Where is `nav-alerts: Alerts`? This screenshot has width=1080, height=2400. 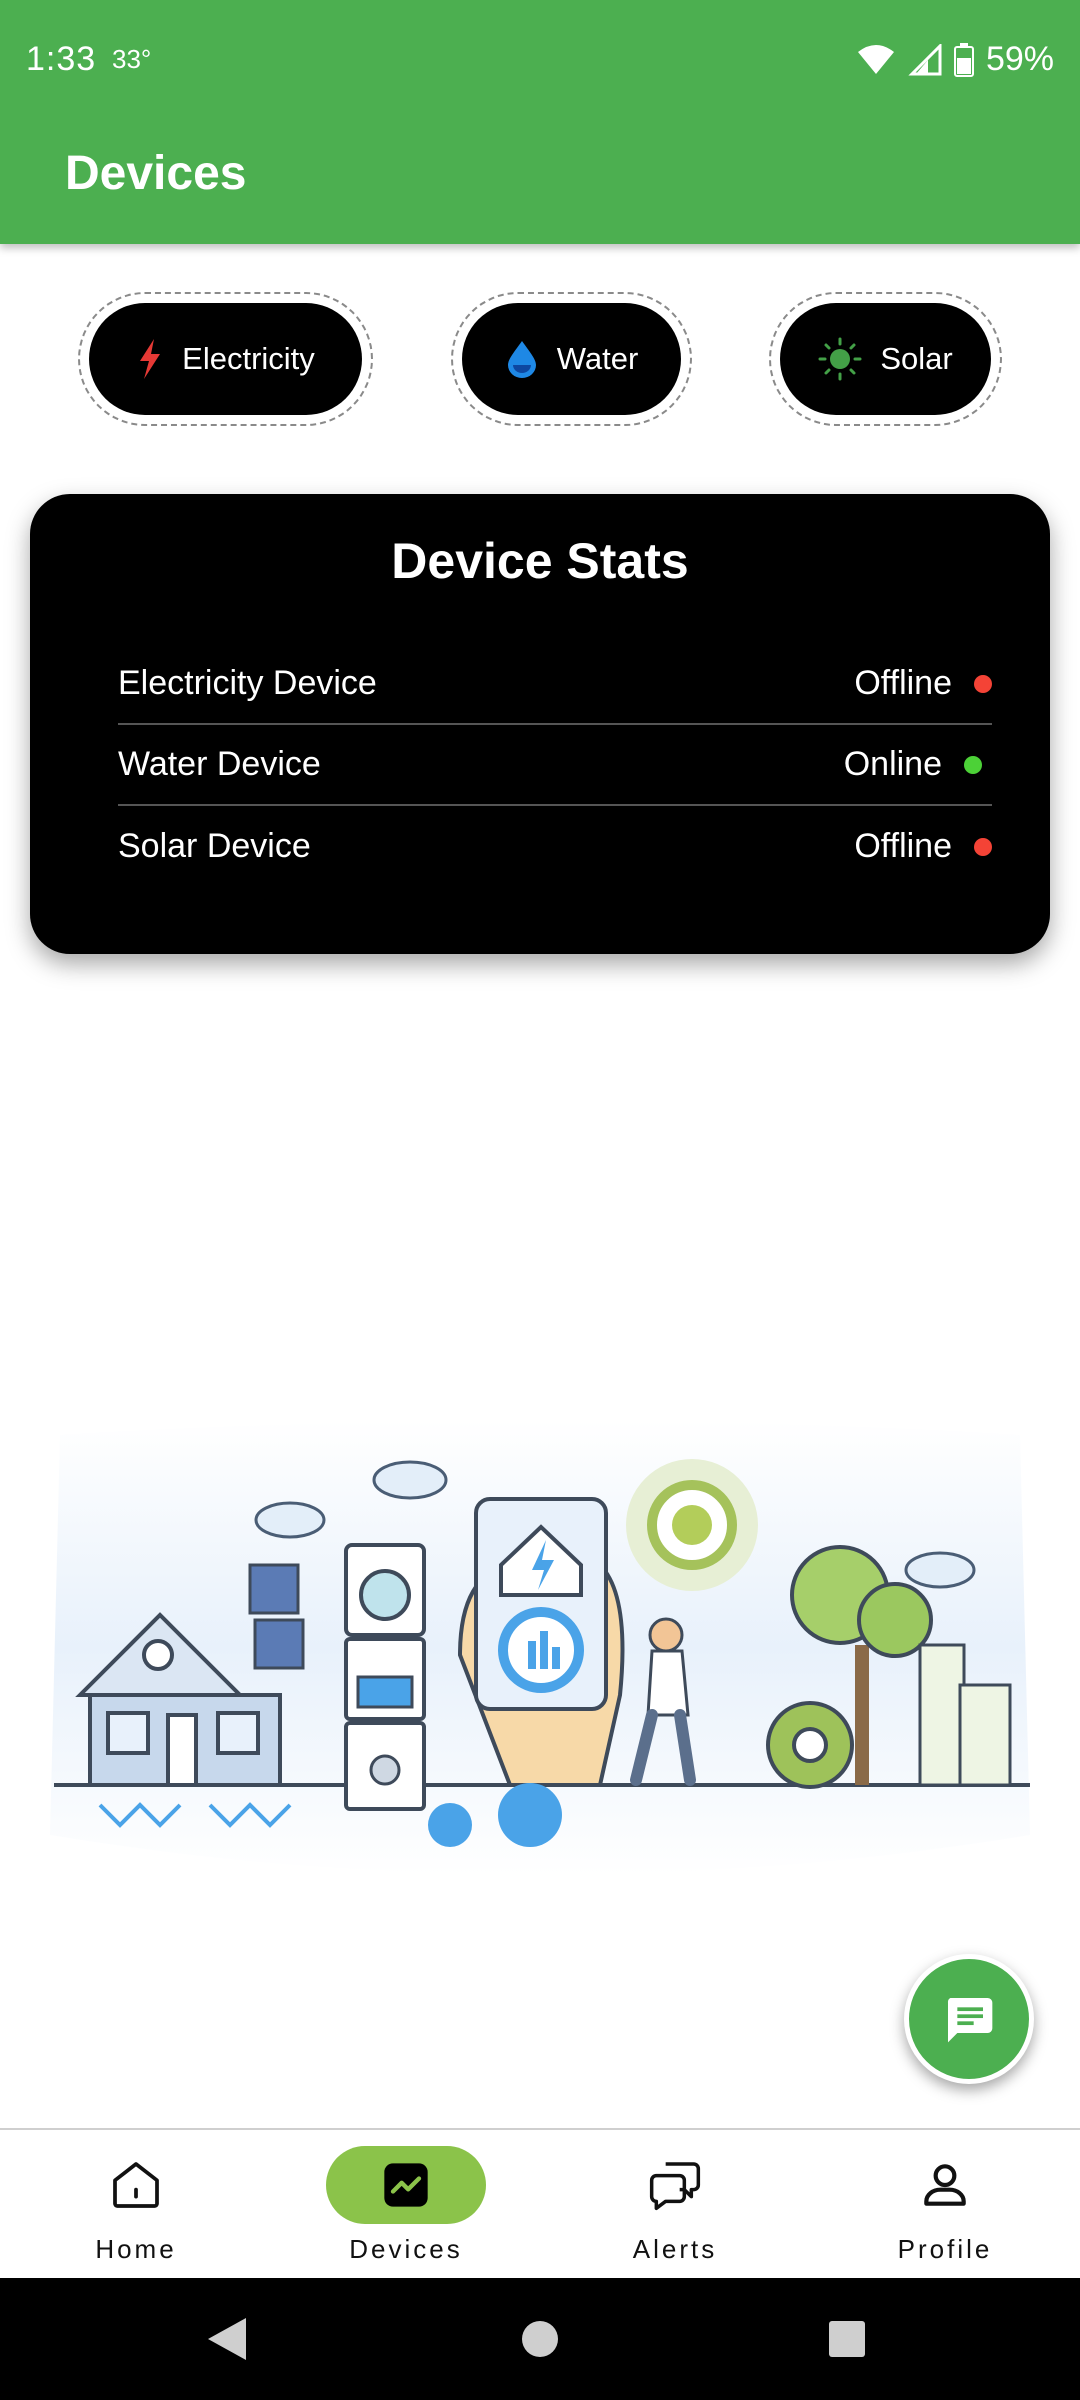
nav-alerts: Alerts is located at coordinates (659, 2208).